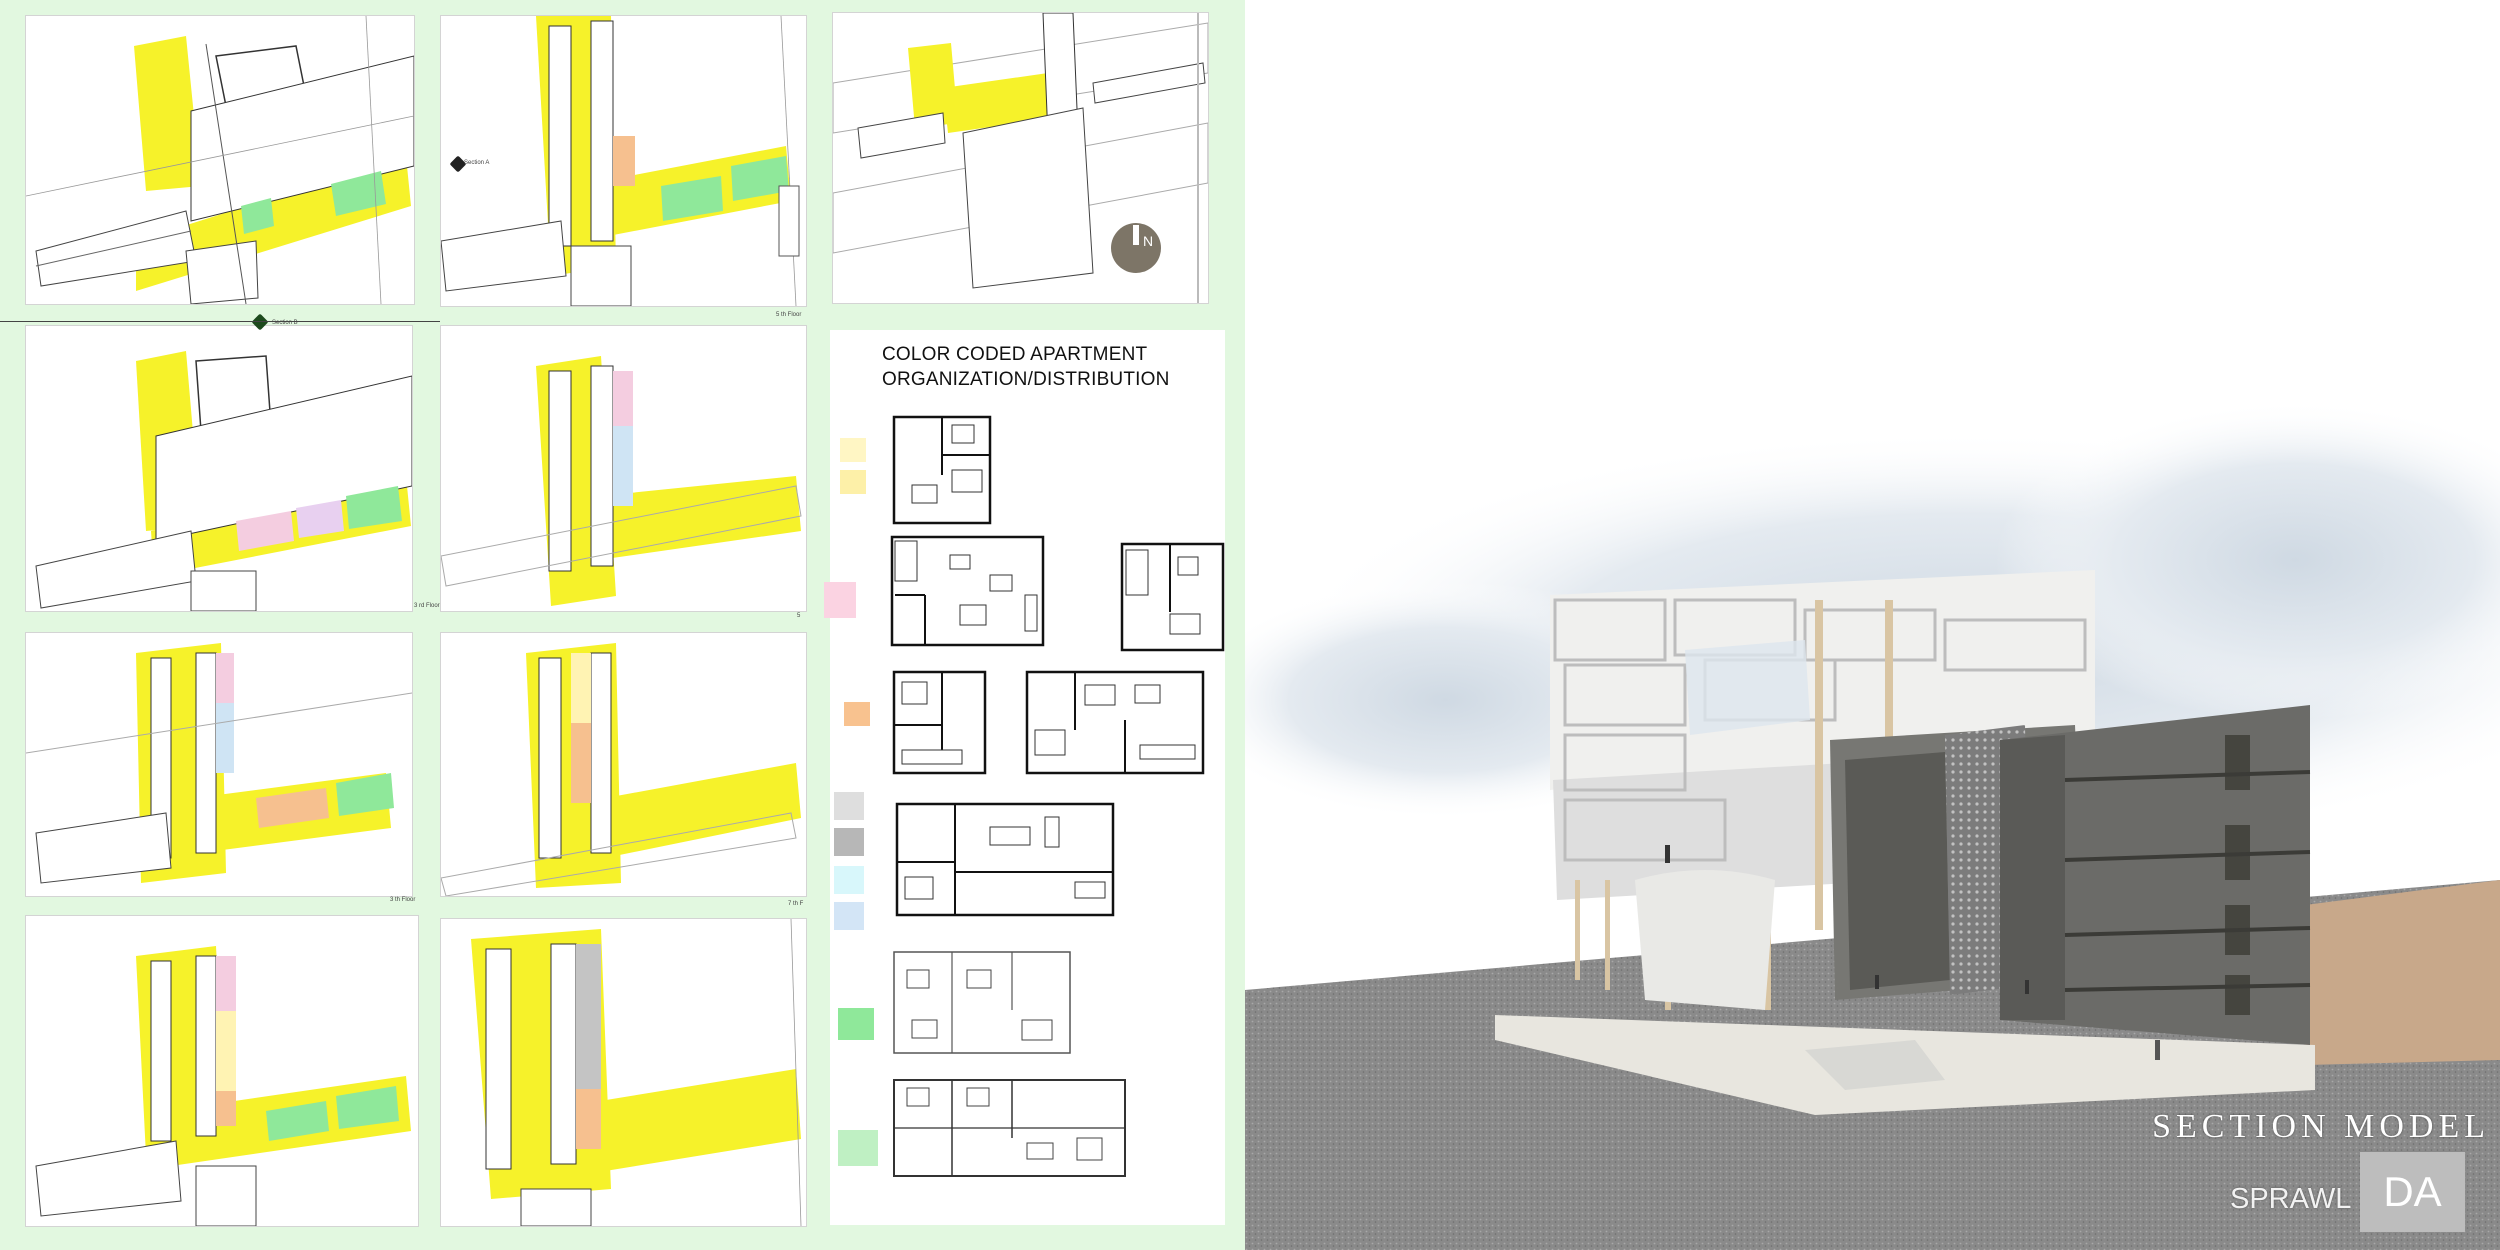 Image resolution: width=2500 pixels, height=1250 pixels. What do you see at coordinates (849, 916) in the screenshot?
I see `swatch-light-blue` at bounding box center [849, 916].